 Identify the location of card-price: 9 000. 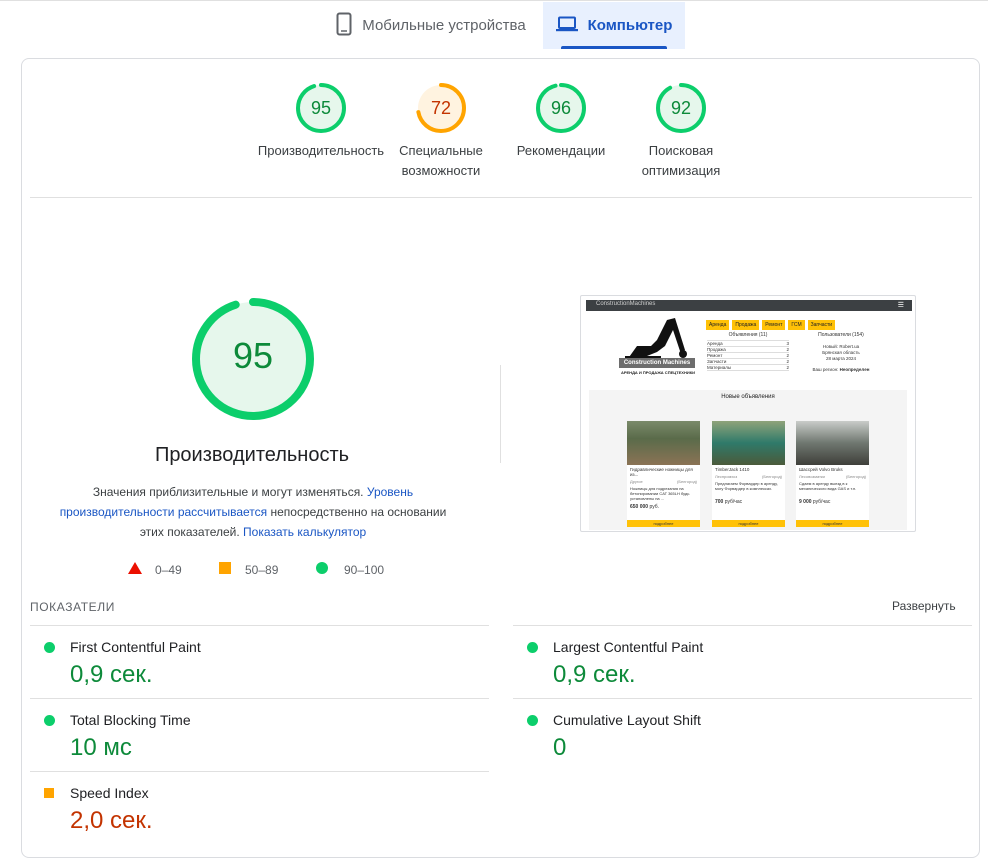
(805, 502).